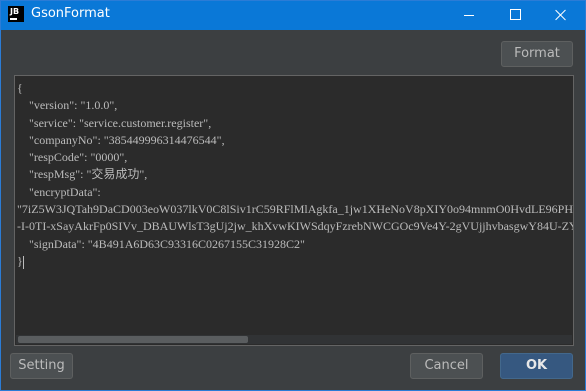 The image size is (586, 391). What do you see at coordinates (536, 366) in the screenshot?
I see `ok-button: OK` at bounding box center [536, 366].